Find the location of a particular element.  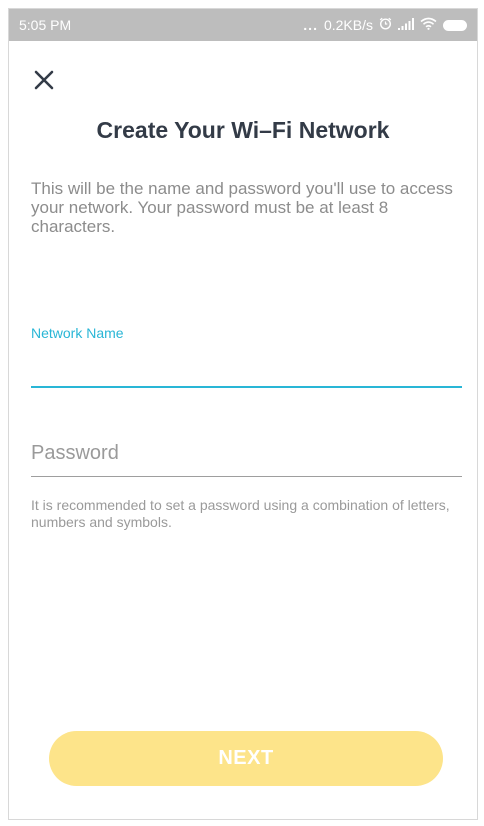

network-name-input is located at coordinates (246, 367).